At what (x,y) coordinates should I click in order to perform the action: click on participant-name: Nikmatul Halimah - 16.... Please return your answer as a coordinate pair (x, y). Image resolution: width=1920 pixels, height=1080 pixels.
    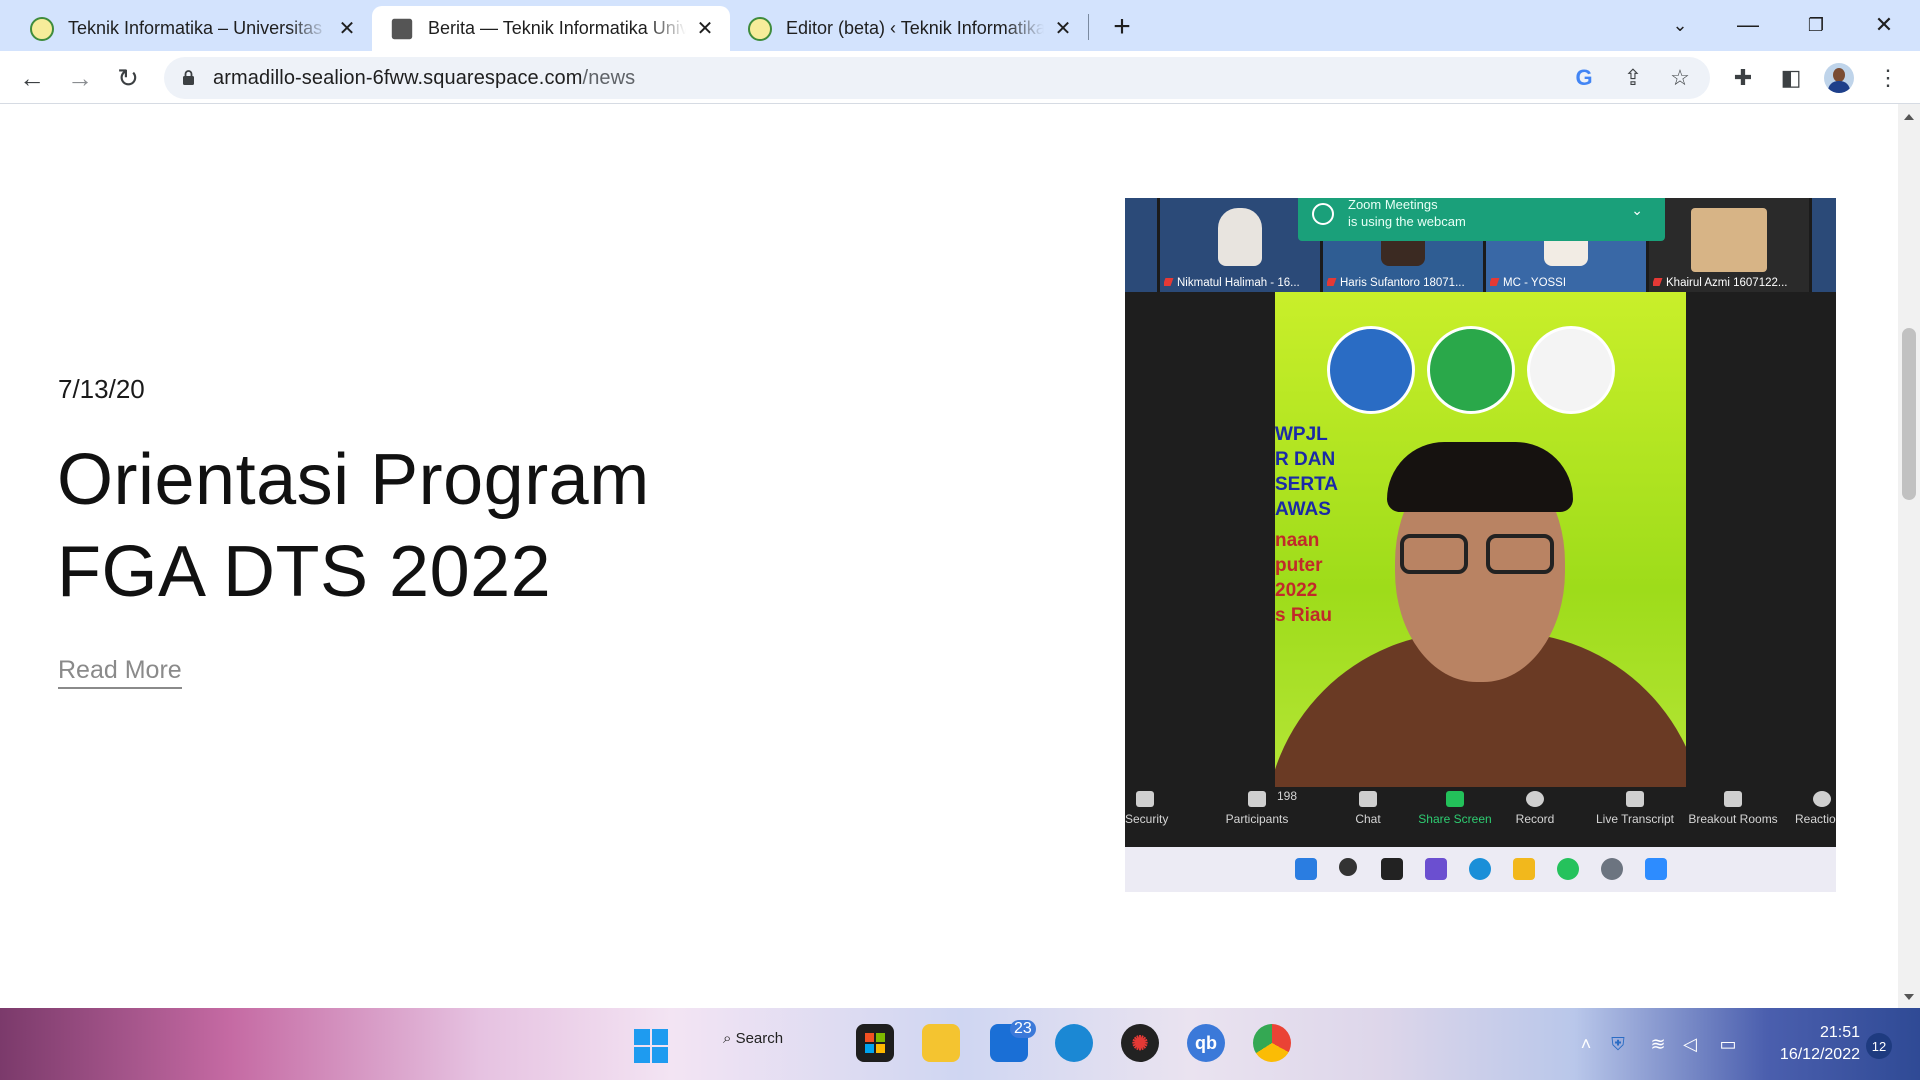
    Looking at the image, I should click on (1241, 283).